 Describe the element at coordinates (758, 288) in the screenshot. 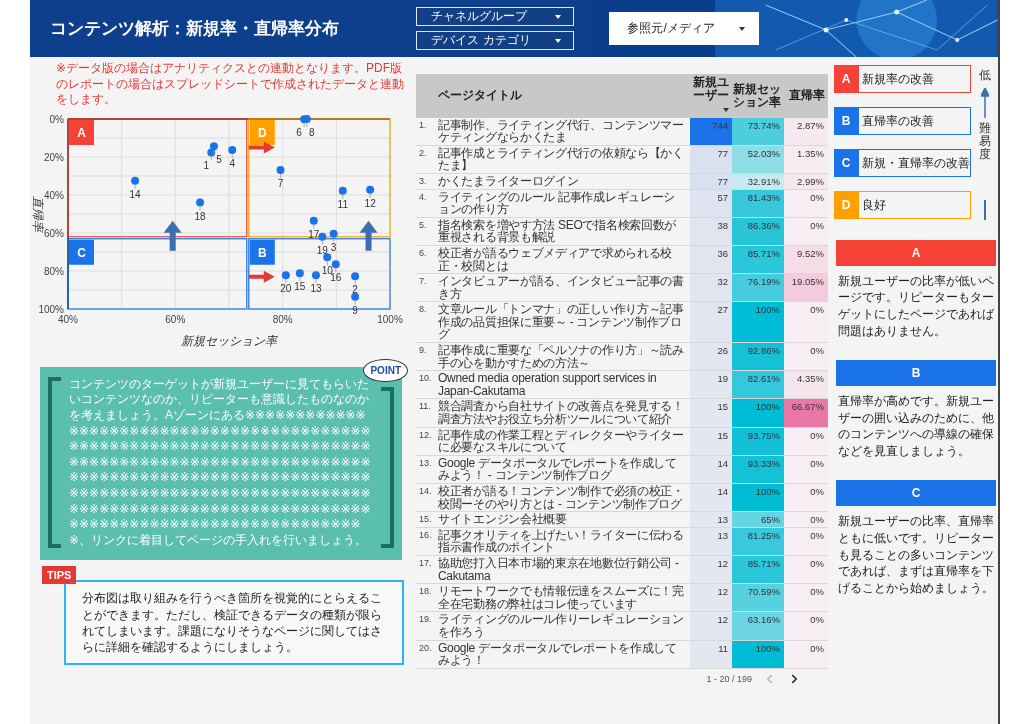

I see `table-cell: 76.19%` at that location.